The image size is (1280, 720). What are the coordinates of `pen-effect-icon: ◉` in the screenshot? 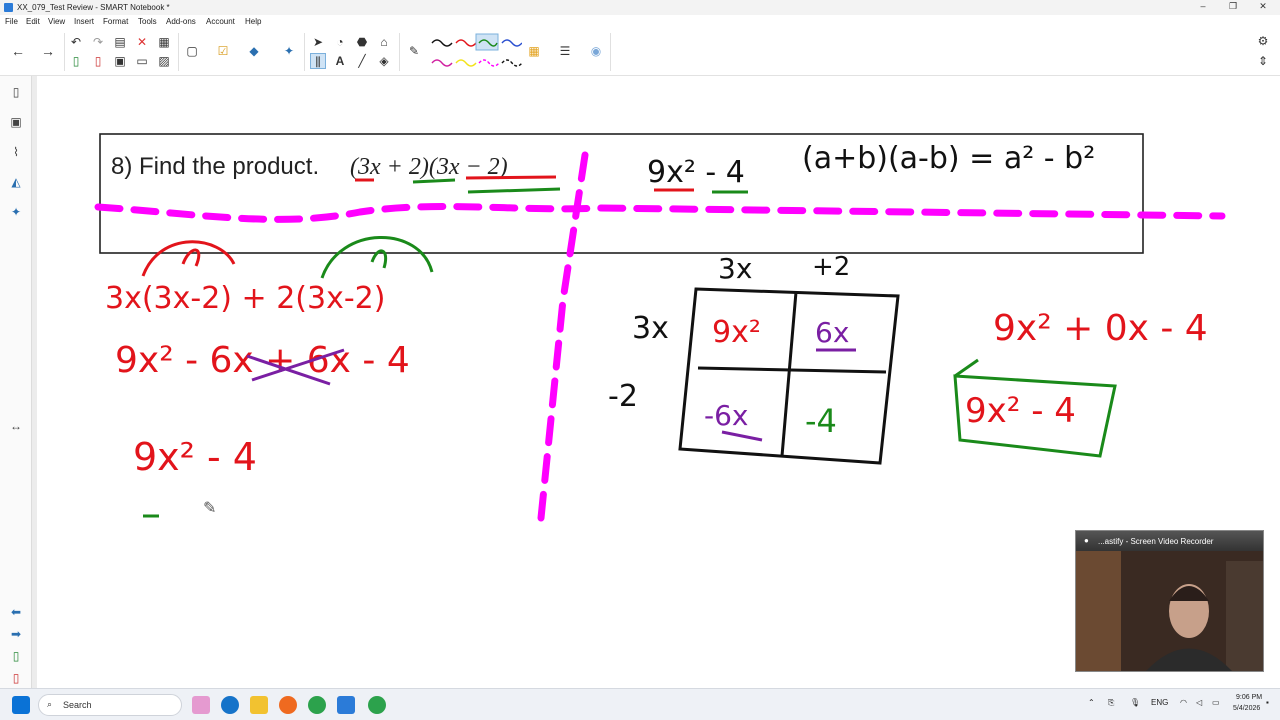 It's located at (596, 51).